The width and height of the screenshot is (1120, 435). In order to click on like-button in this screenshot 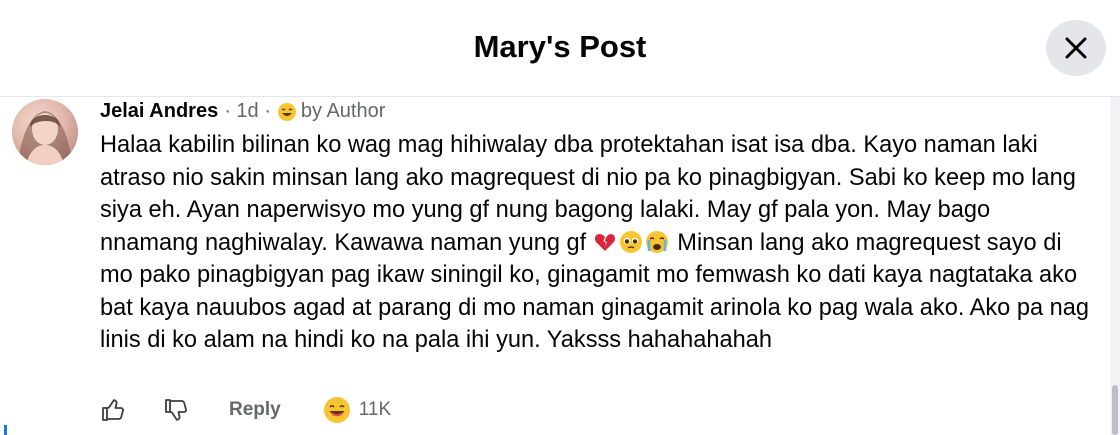, I will do `click(113, 410)`.